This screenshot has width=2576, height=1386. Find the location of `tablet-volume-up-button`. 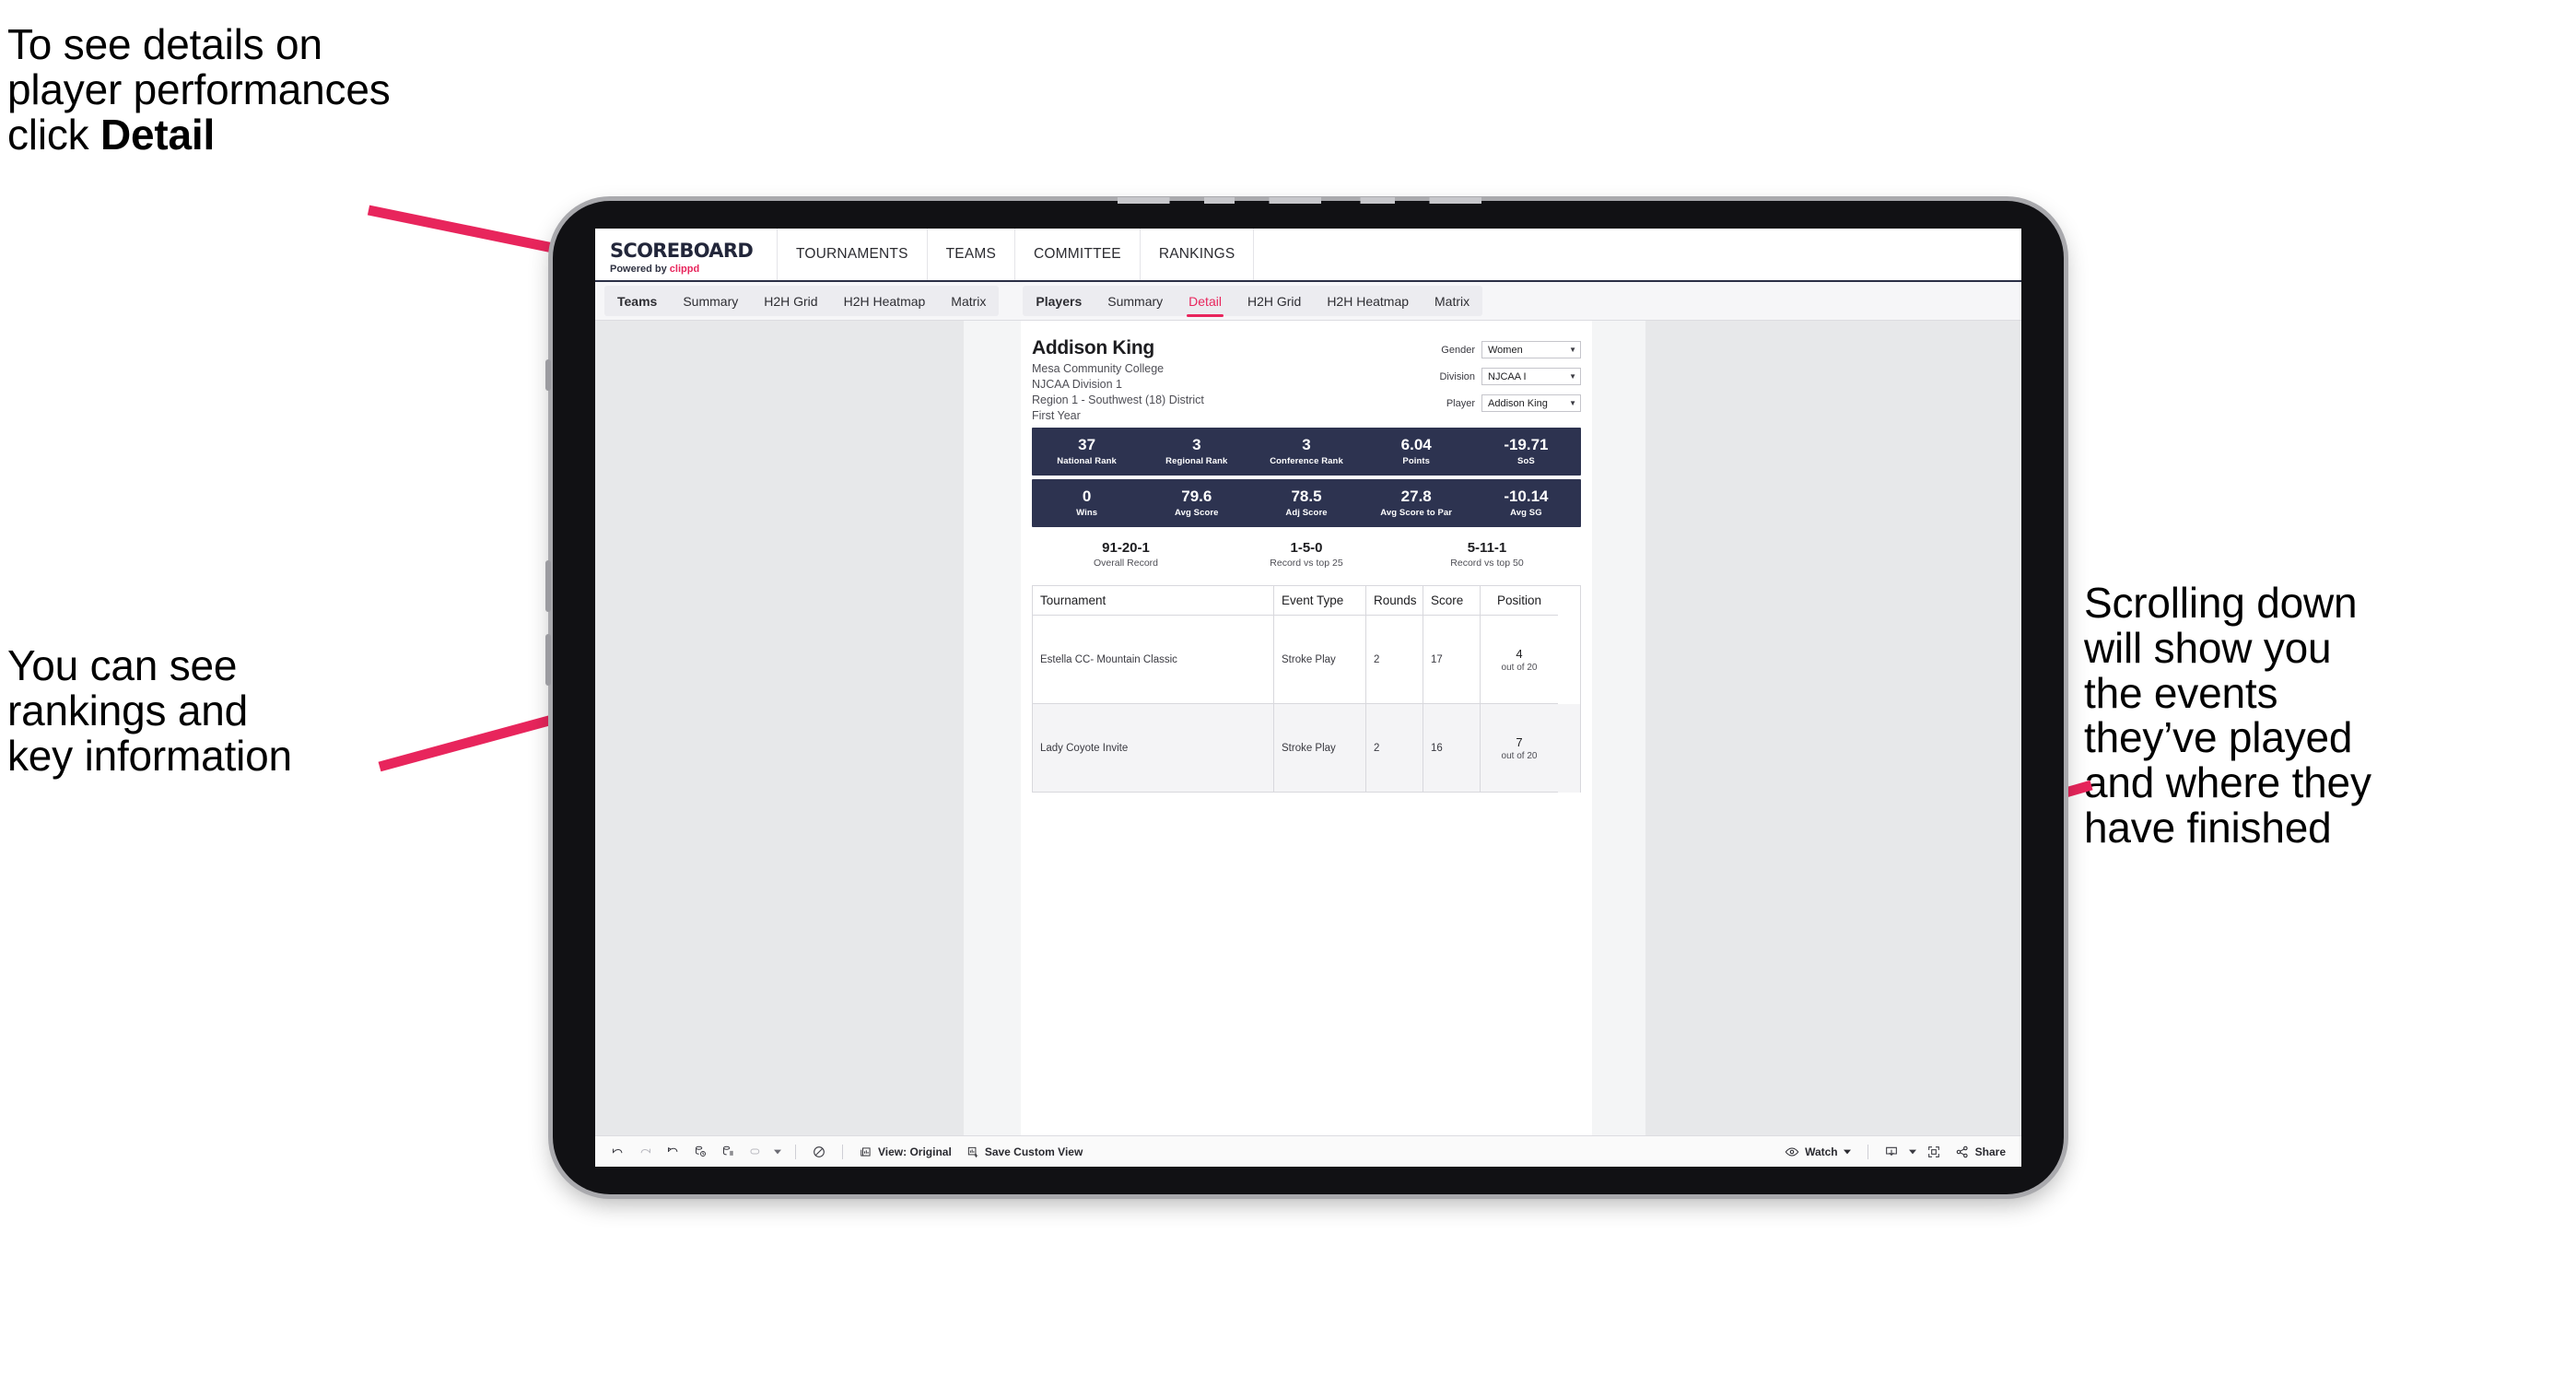

tablet-volume-up-button is located at coordinates (548, 586).